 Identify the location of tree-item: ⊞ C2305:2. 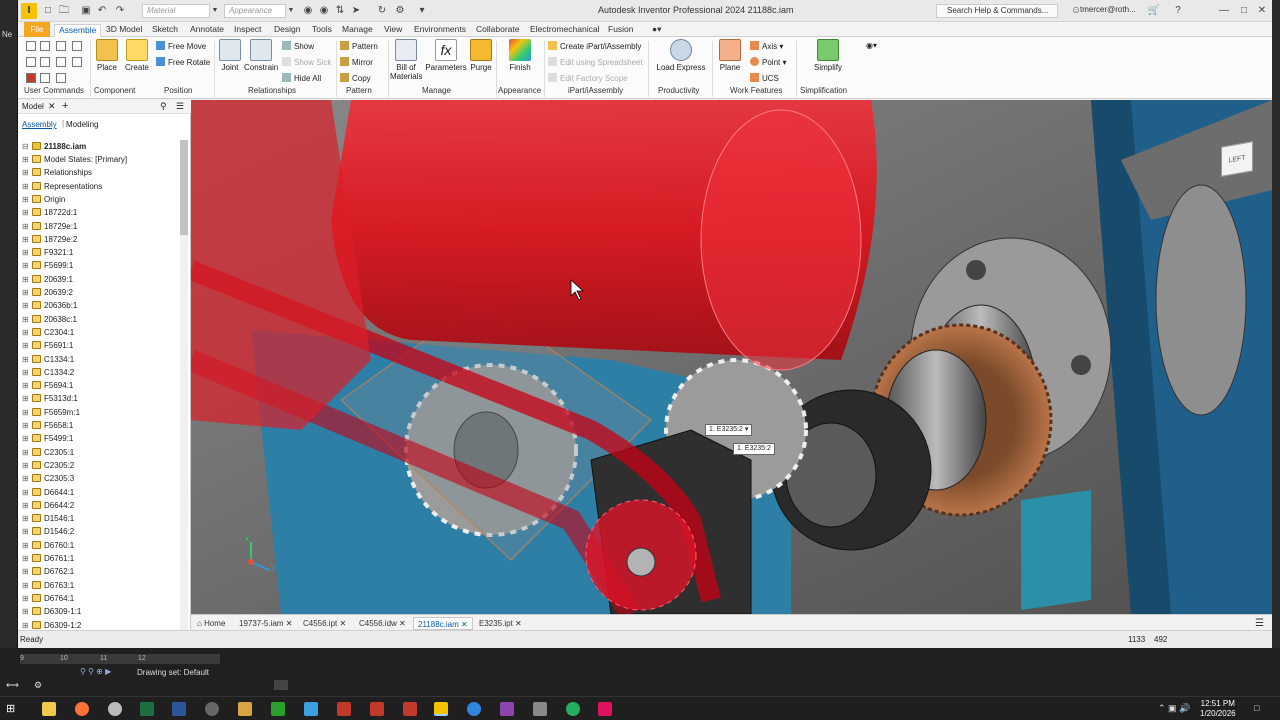
(48, 465).